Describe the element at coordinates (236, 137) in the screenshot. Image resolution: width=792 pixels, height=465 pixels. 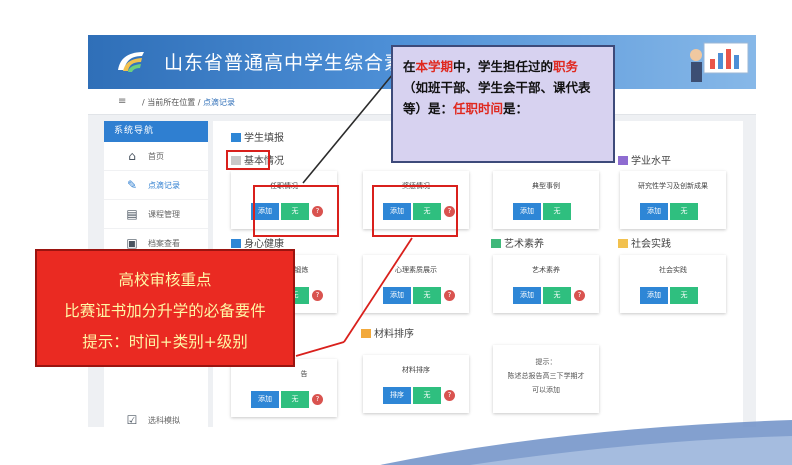
I see `form-icon` at that location.